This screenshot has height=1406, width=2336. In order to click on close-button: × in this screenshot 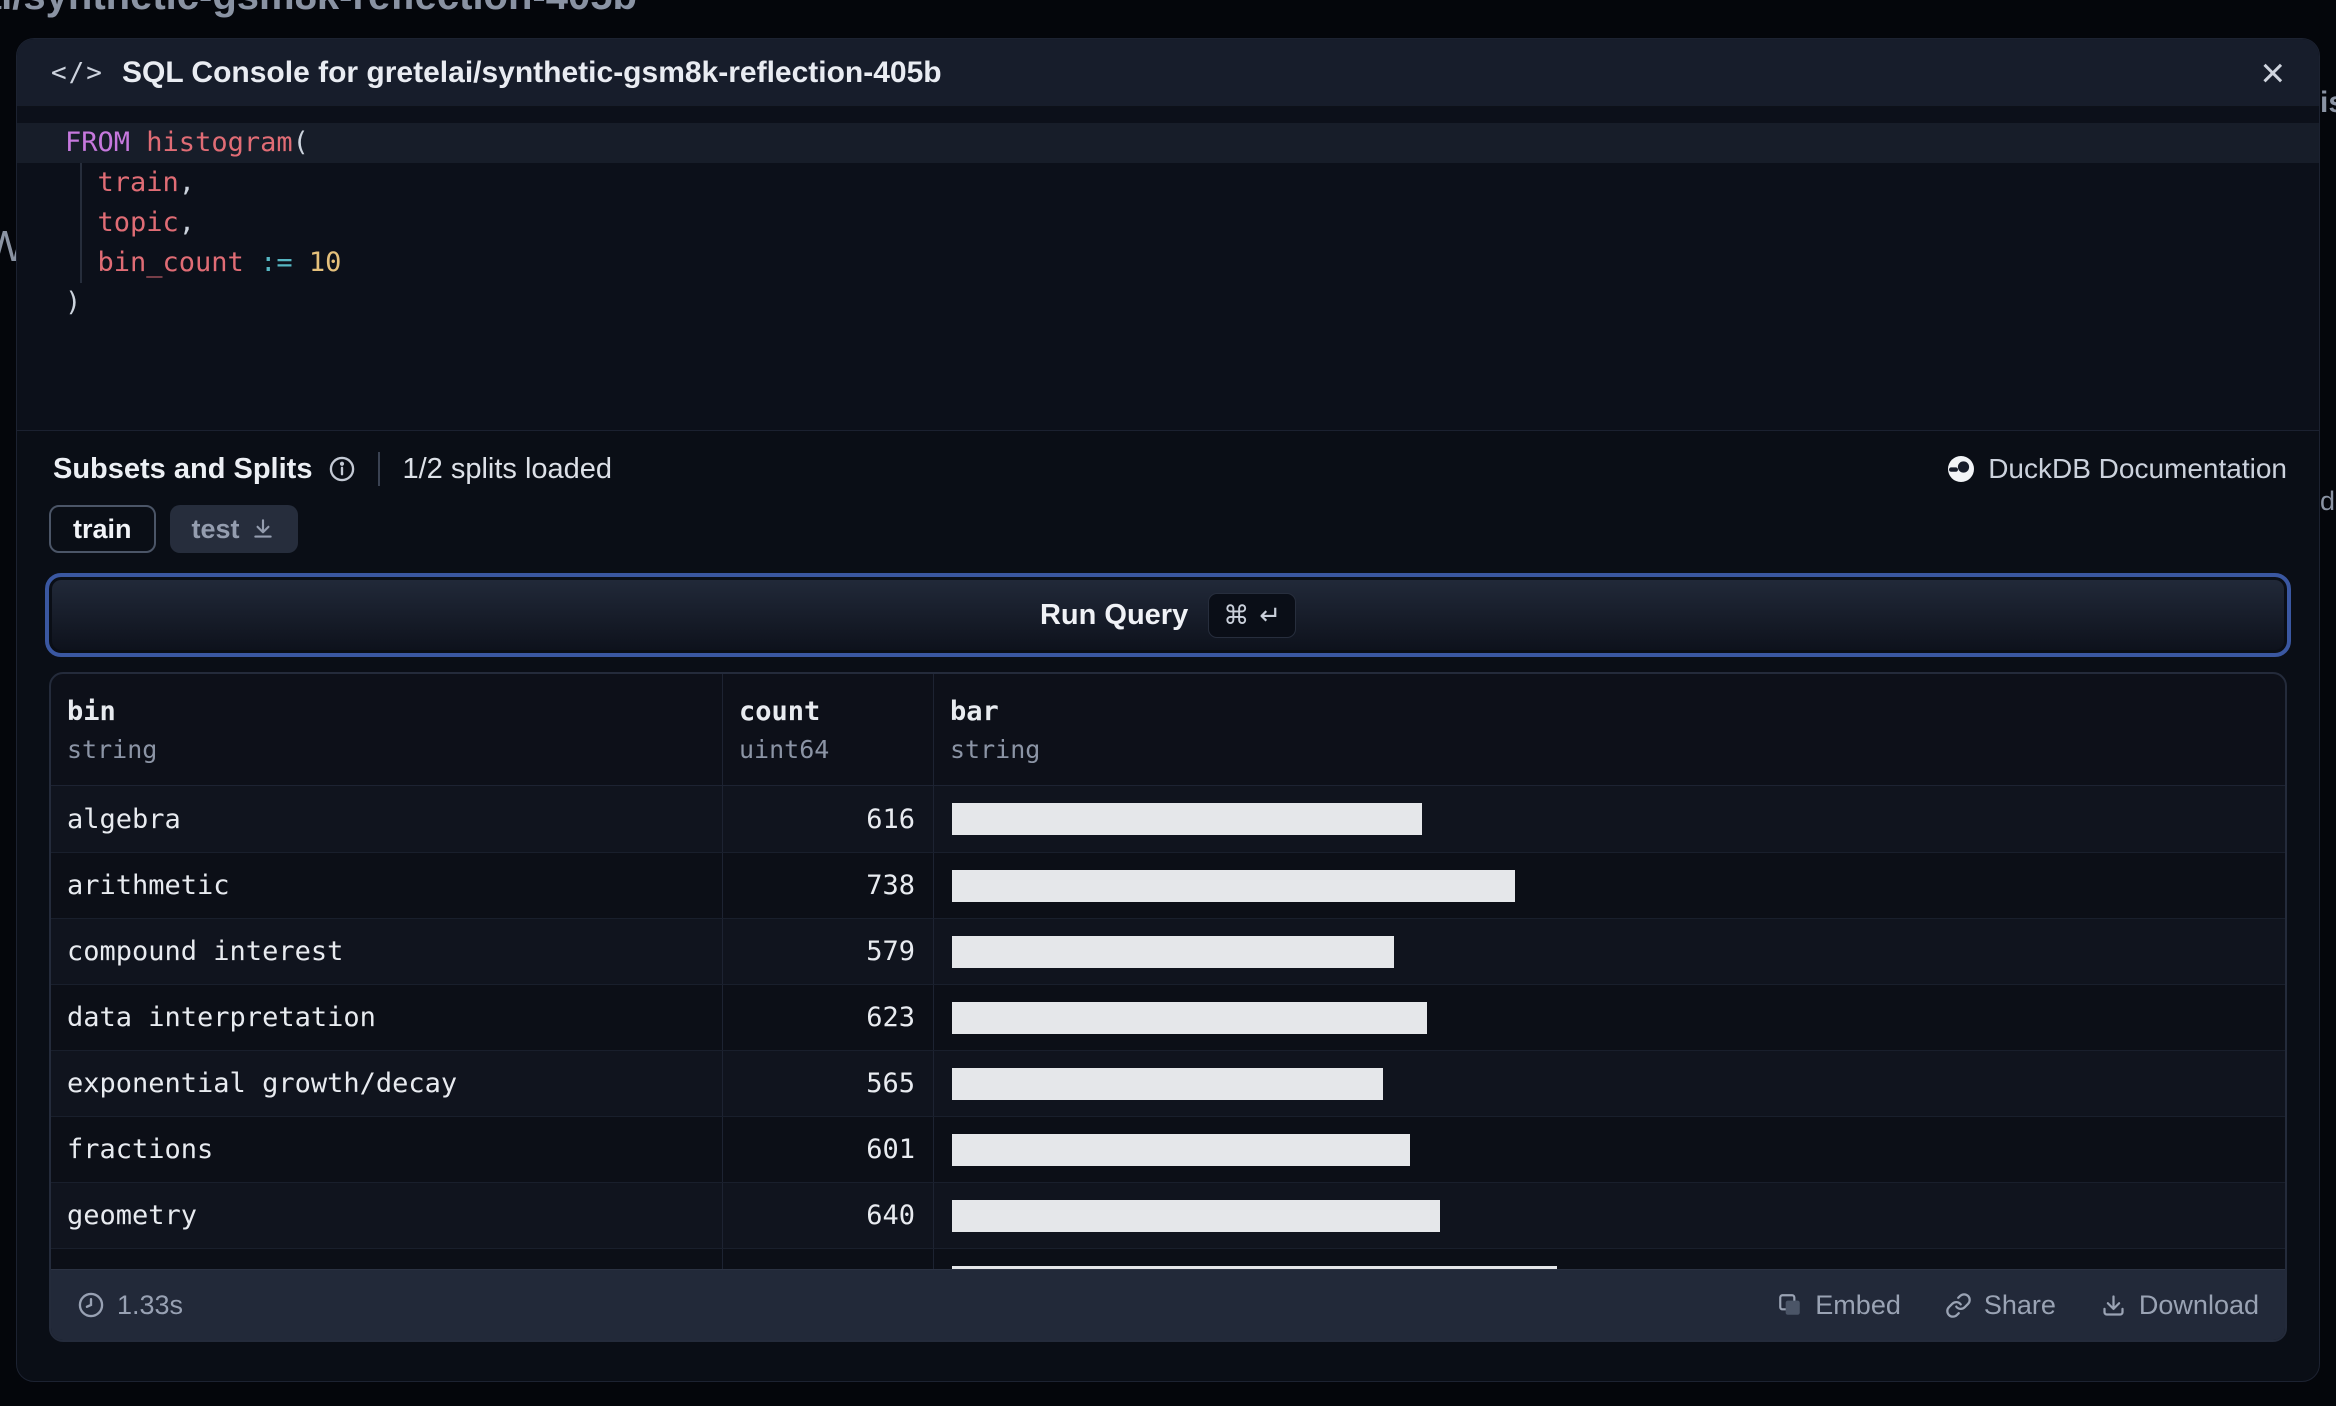, I will do `click(2272, 72)`.